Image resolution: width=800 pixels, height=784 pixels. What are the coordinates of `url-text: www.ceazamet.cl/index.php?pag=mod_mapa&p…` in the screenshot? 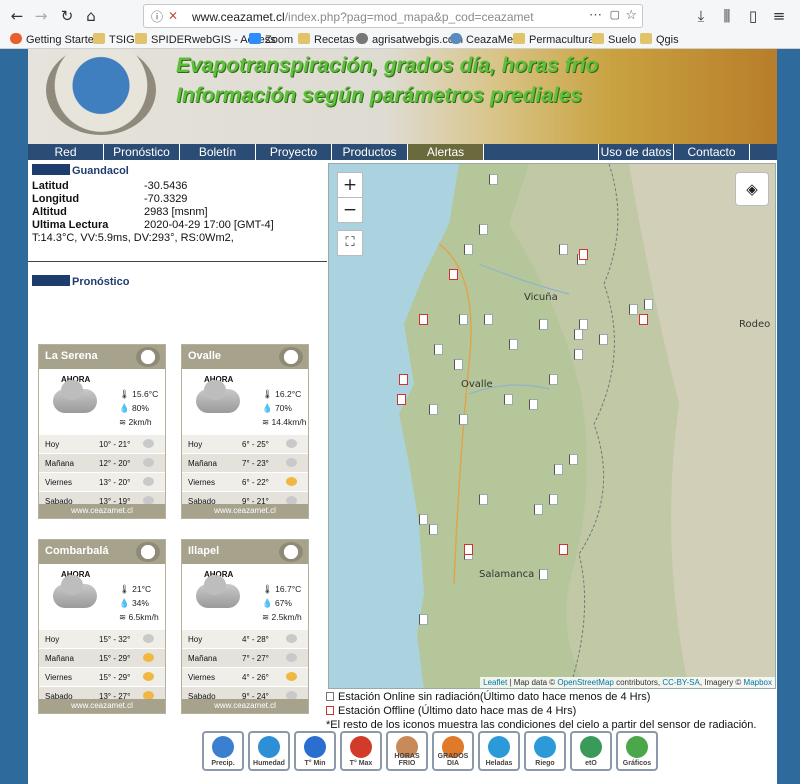 It's located at (363, 17).